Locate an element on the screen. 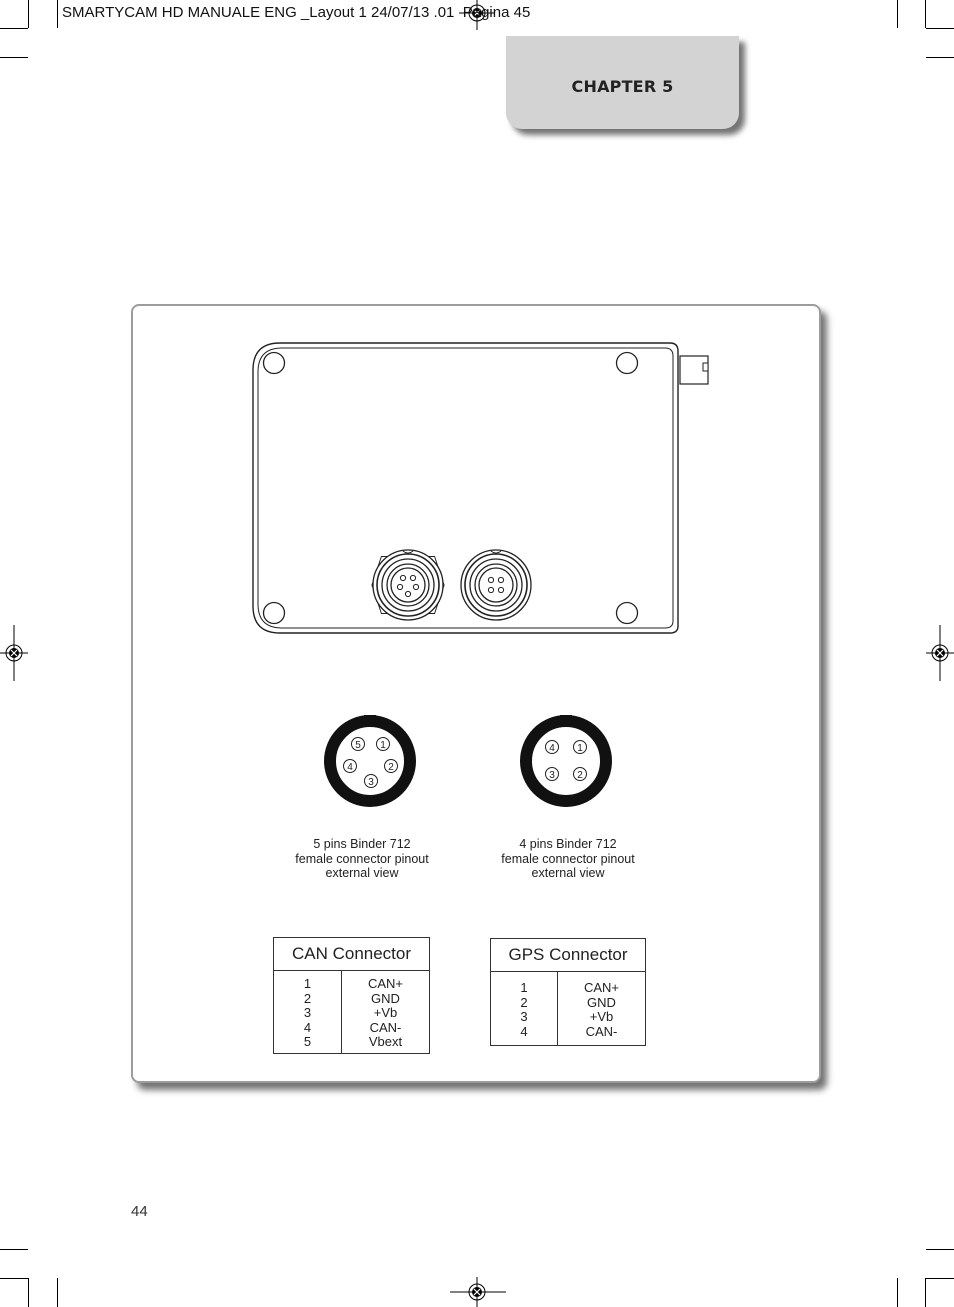 The height and width of the screenshot is (1307, 954). pinout-4-pin-diagram: 4 1 3 2 is located at coordinates (566, 761).